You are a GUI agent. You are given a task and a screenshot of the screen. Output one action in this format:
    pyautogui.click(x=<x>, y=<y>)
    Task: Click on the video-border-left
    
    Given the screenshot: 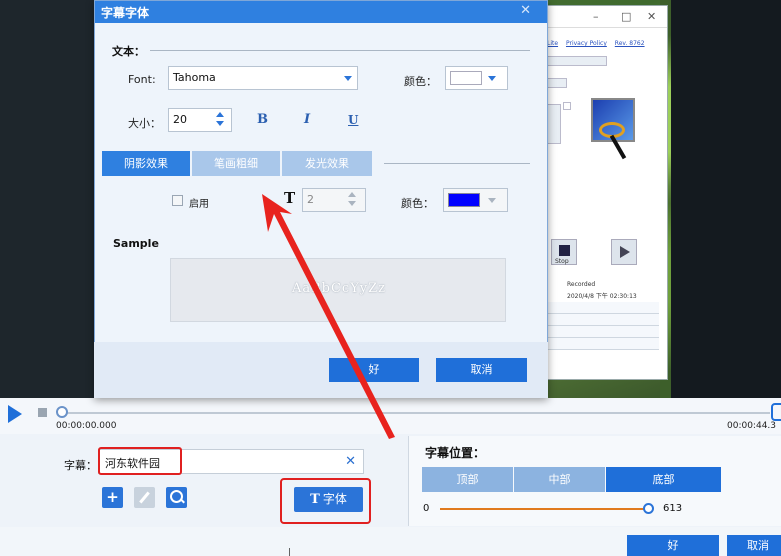 What is the action you would take?
    pyautogui.click(x=47, y=199)
    